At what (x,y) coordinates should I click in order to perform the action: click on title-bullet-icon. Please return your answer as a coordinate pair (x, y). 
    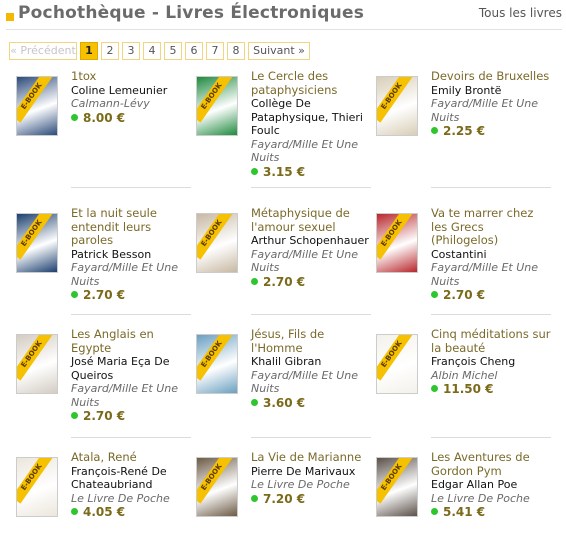
    Looking at the image, I should click on (10, 17).